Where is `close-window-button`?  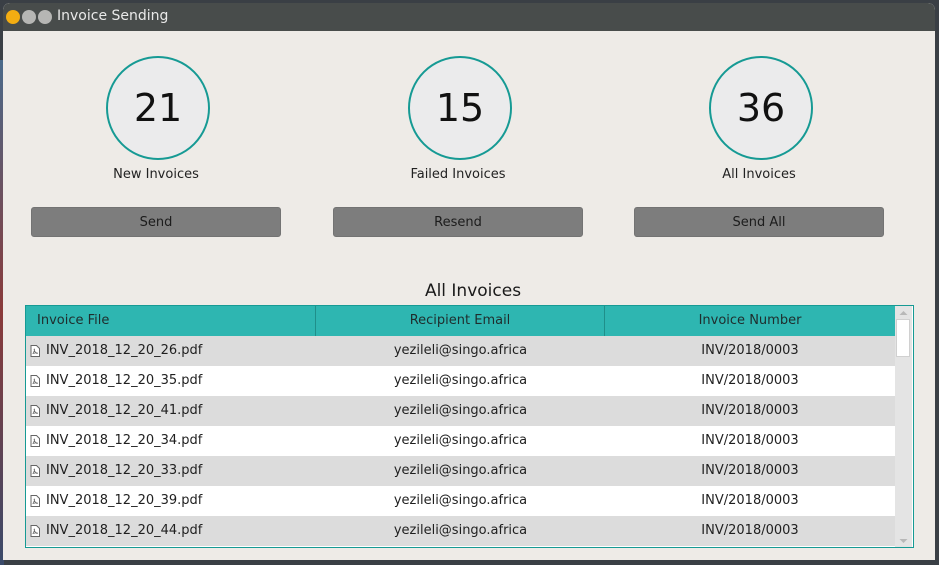
close-window-button is located at coordinates (45, 17).